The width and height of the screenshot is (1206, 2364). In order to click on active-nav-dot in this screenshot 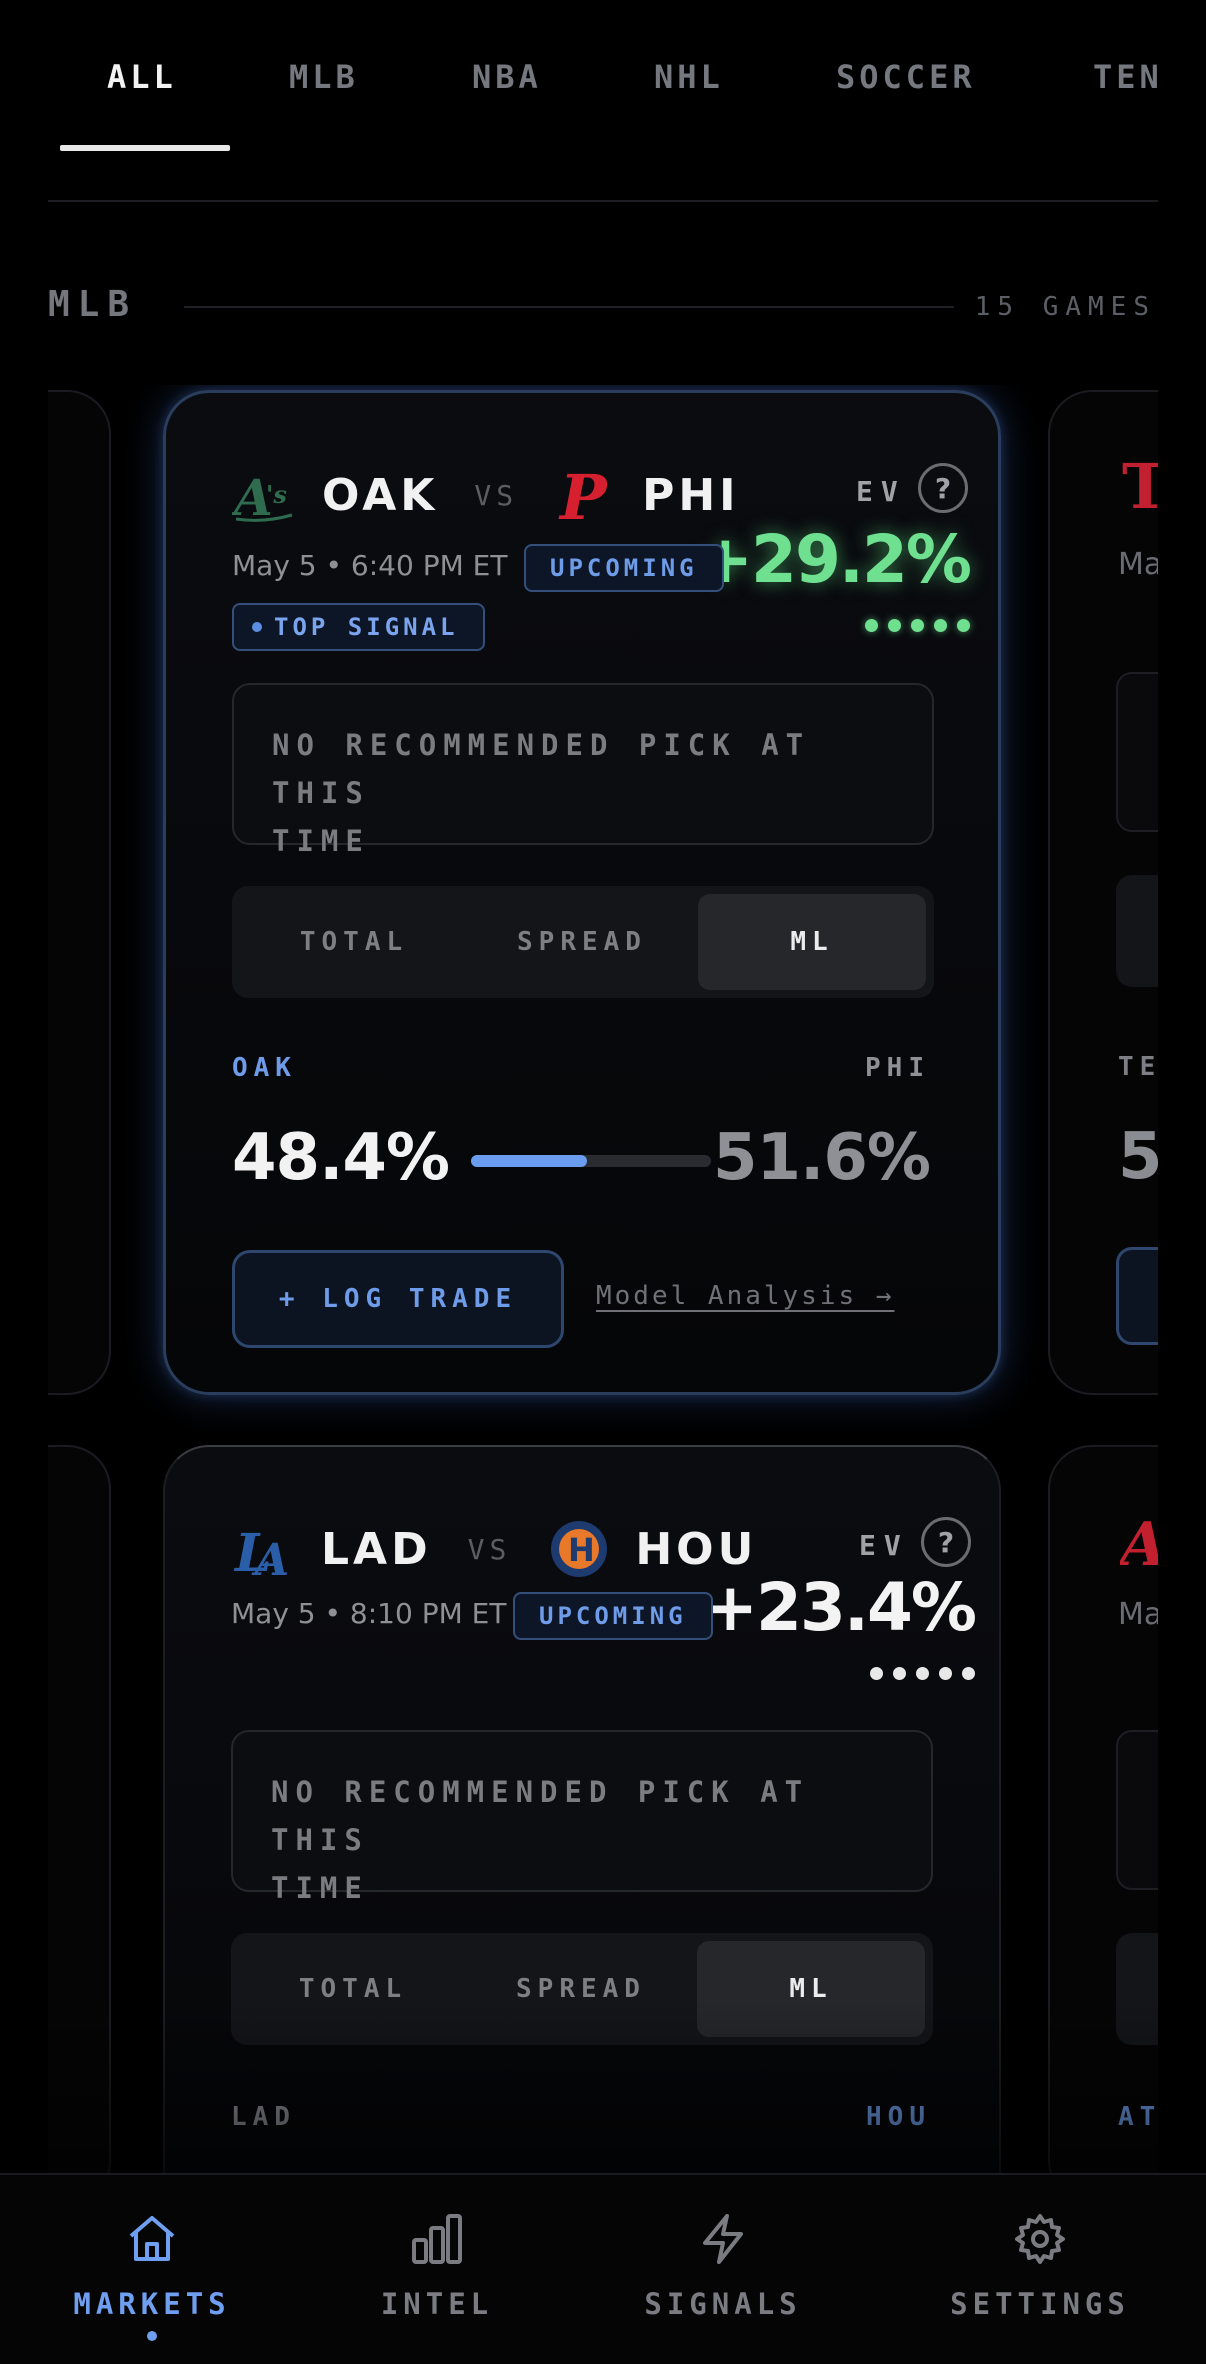, I will do `click(152, 2336)`.